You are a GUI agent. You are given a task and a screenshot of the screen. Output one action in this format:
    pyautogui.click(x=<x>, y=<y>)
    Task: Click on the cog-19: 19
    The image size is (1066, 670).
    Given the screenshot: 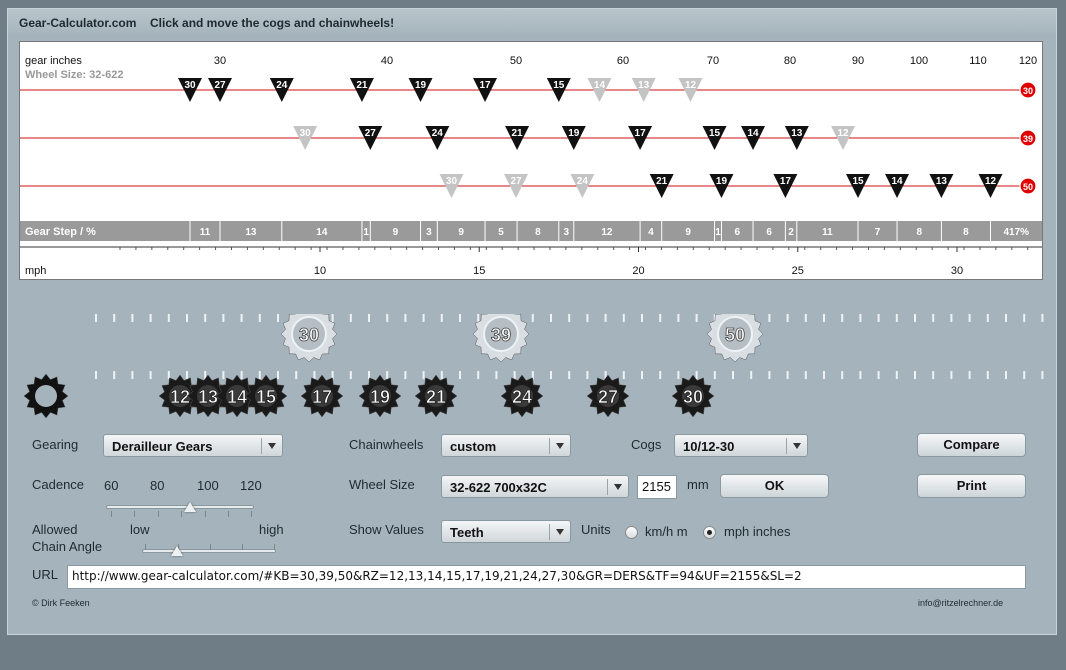 What is the action you would take?
    pyautogui.click(x=380, y=396)
    